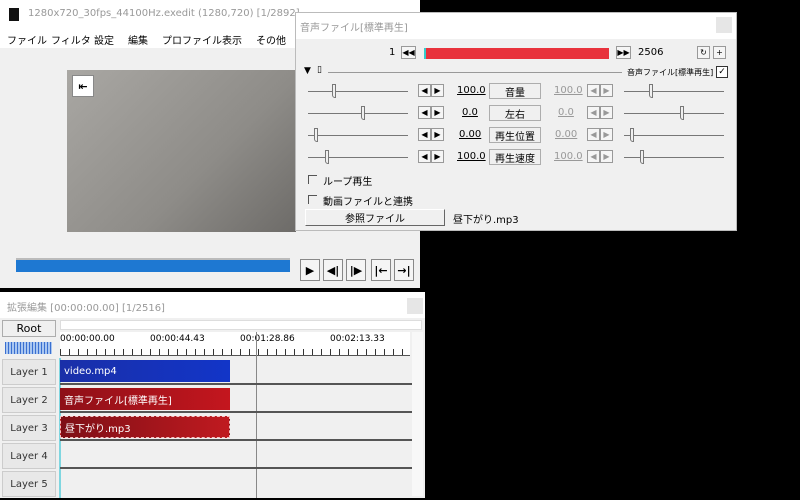 The height and width of the screenshot is (500, 800). What do you see at coordinates (86, 308) in the screenshot?
I see `timeline-title: 拡張編集 [00:00:00.00] [1/2516]` at bounding box center [86, 308].